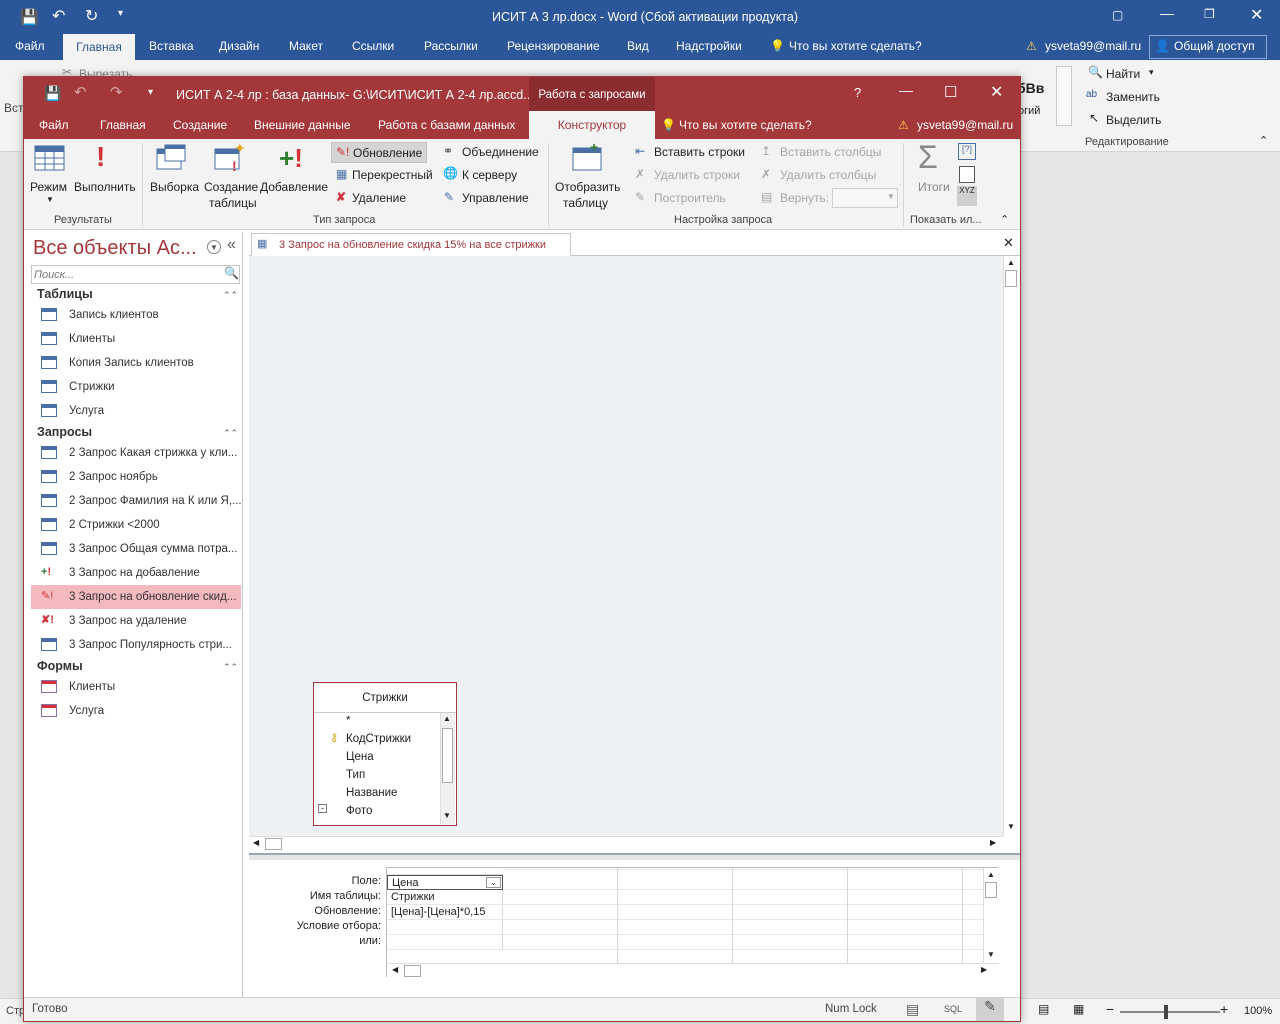 Image resolution: width=1280 pixels, height=1024 pixels. What do you see at coordinates (49, 175) in the screenshot?
I see `mode-button: Режим ▼` at bounding box center [49, 175].